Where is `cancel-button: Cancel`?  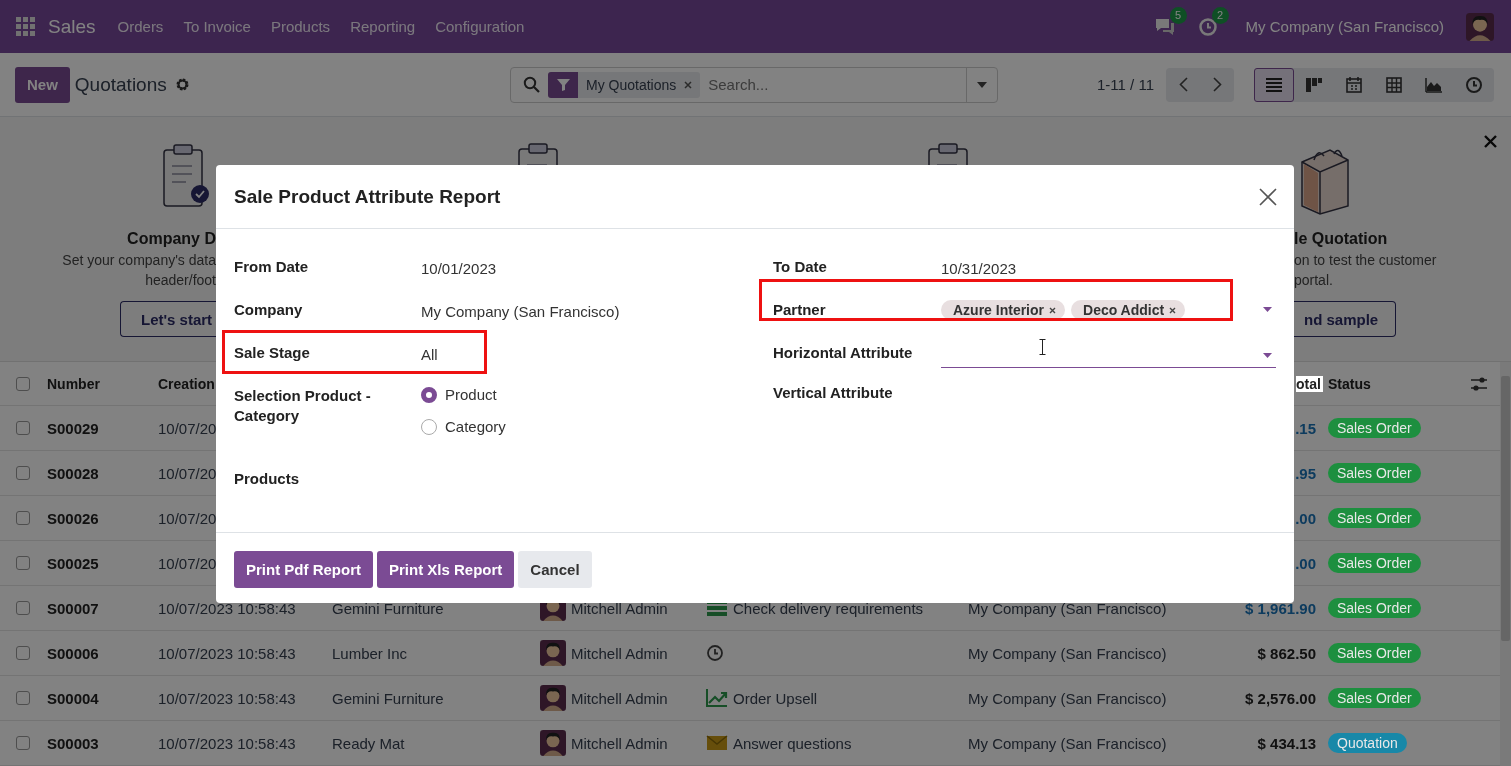 cancel-button: Cancel is located at coordinates (555, 569).